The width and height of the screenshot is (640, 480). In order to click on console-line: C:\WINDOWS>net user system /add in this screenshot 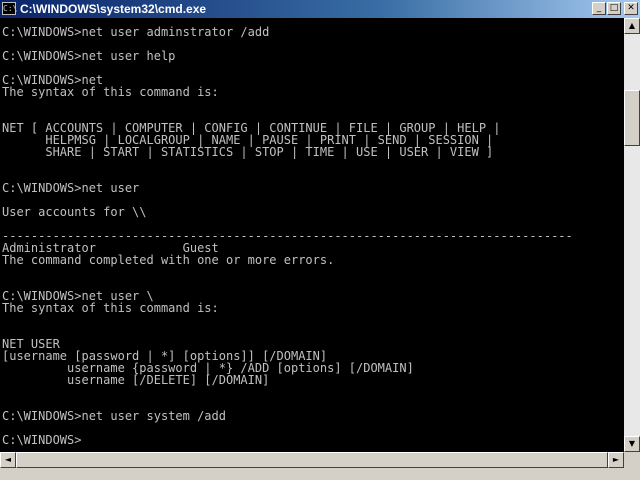, I will do `click(114, 416)`.